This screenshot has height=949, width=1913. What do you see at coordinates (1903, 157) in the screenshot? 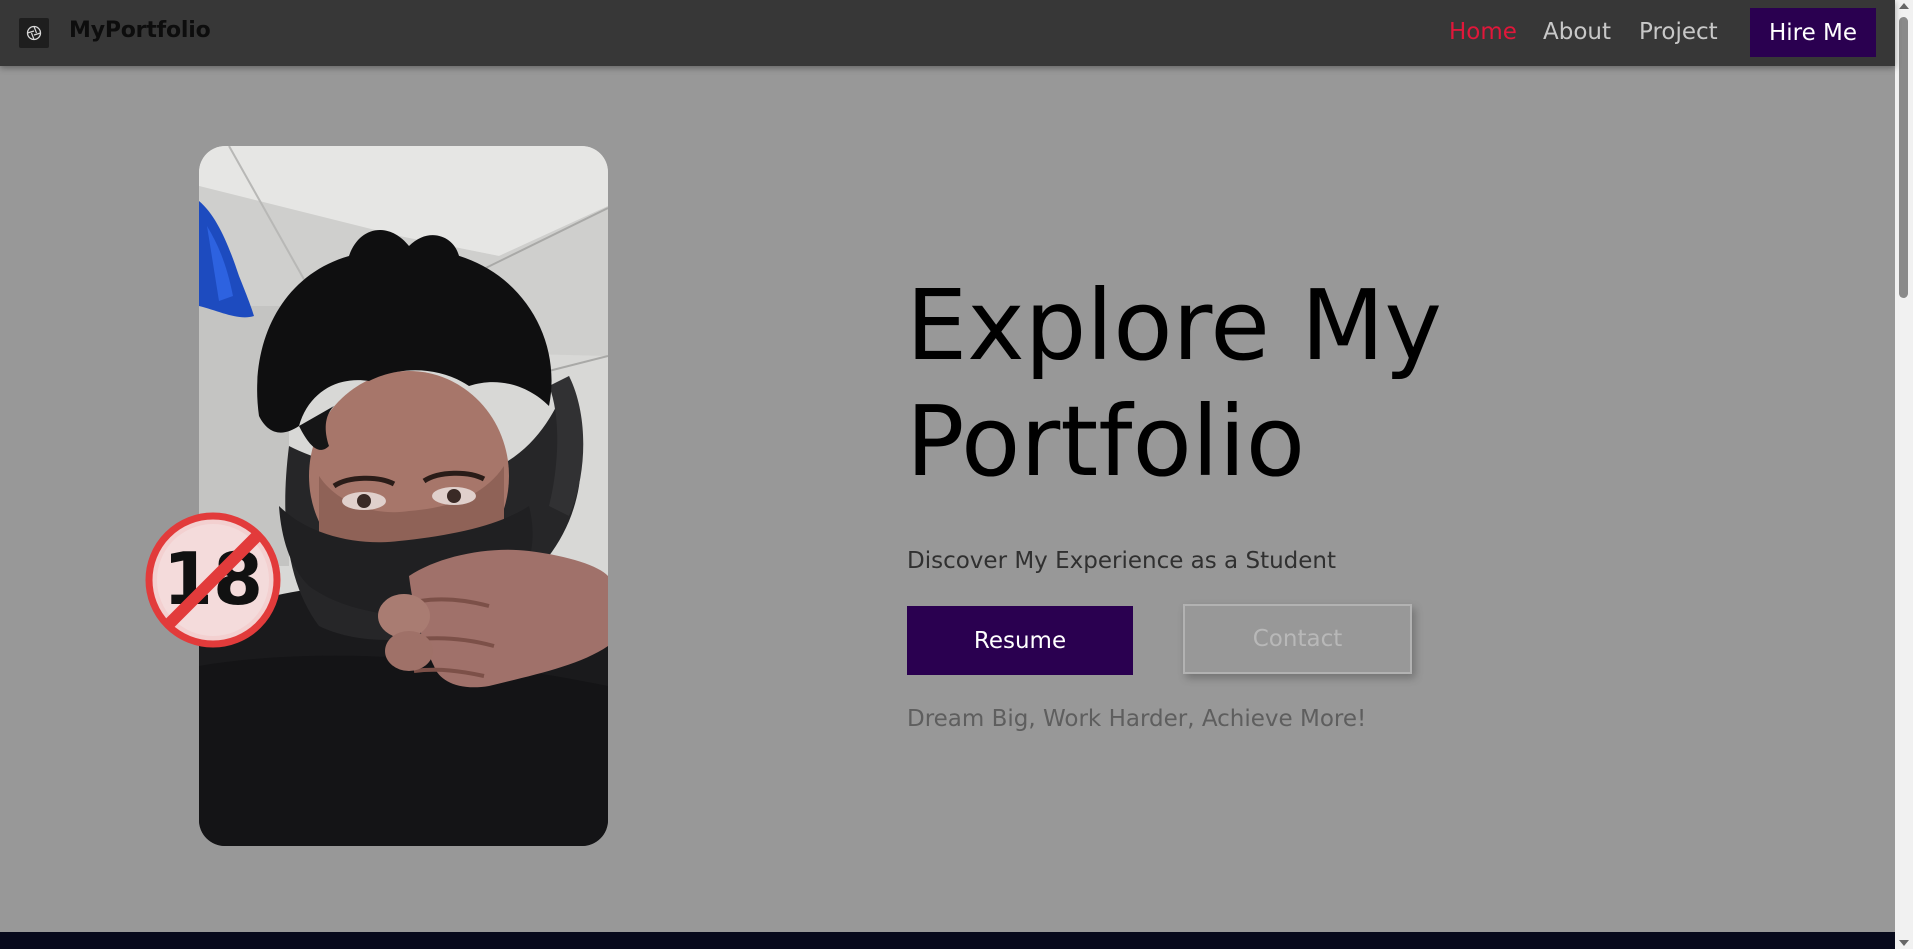
I see `scrollbar-thumb` at bounding box center [1903, 157].